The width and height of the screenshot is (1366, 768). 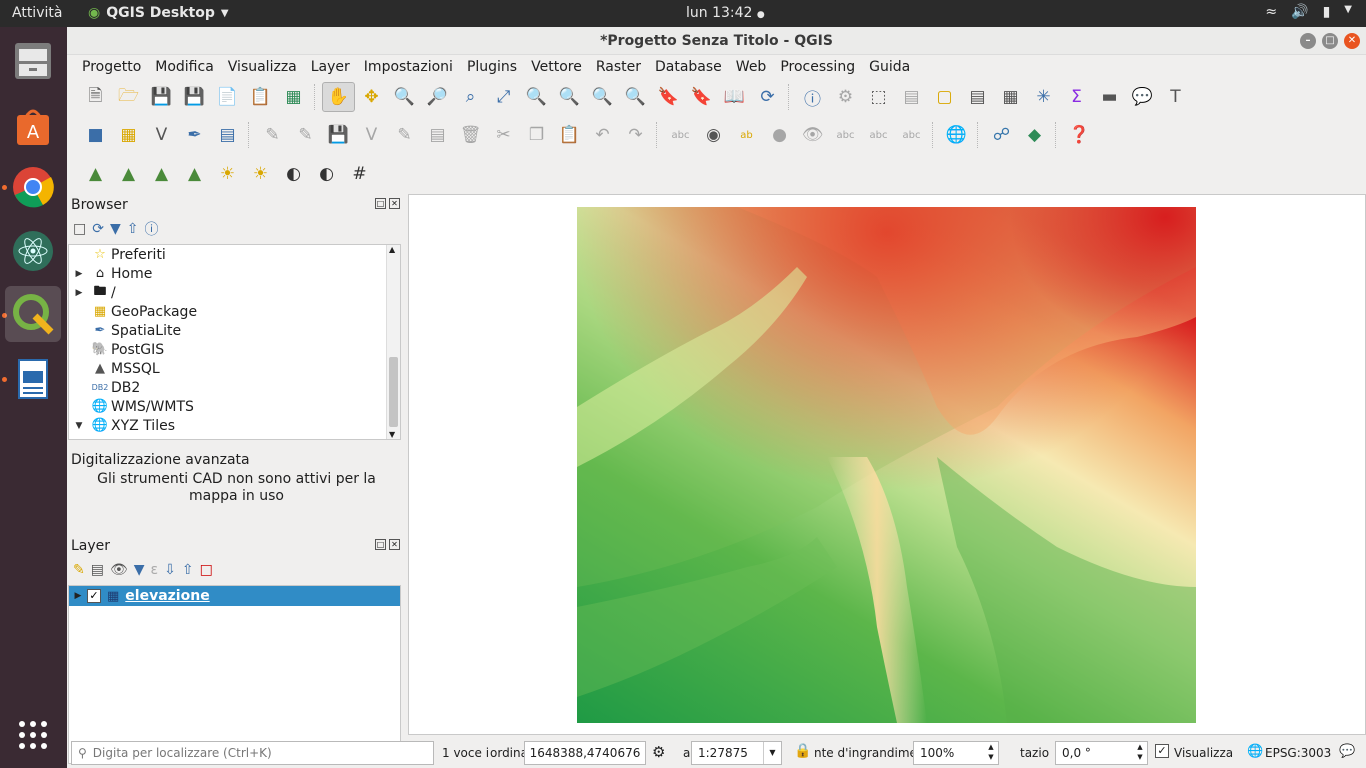 I want to click on browser-scrollbar: ▲ ▼, so click(x=393, y=342).